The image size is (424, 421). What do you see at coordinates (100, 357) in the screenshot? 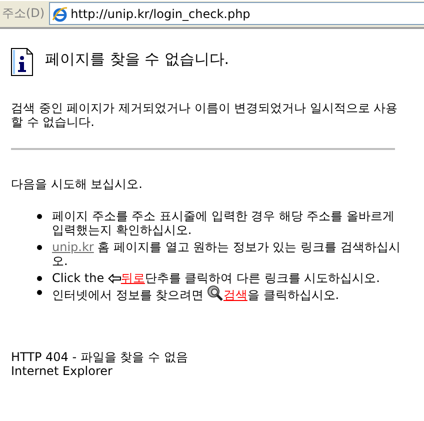
I see `footer-text: HTTP 404 - 파일을 찾을 수 없음` at bounding box center [100, 357].